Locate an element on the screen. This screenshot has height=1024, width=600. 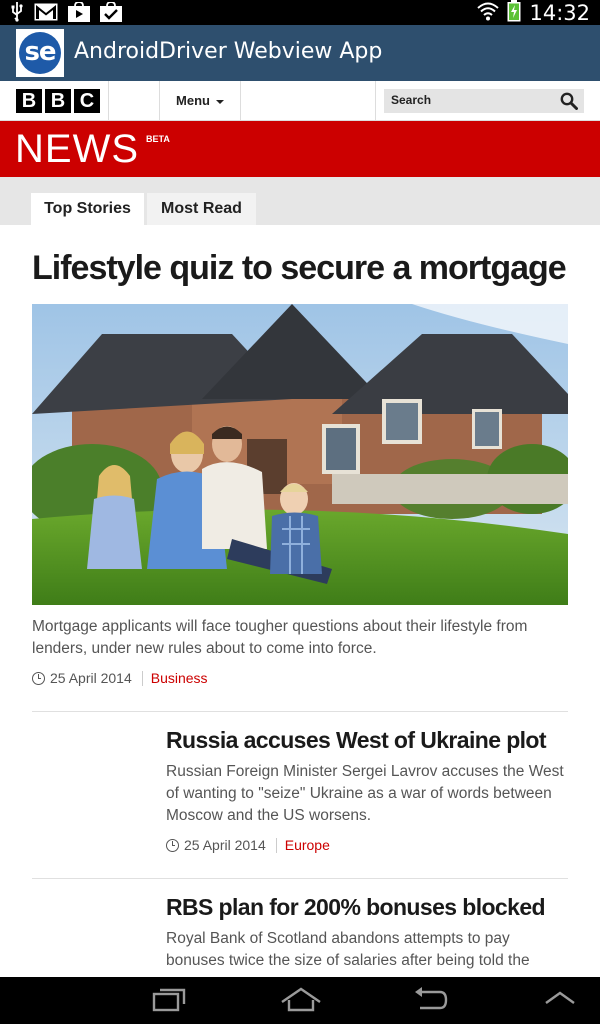
search-input: Search is located at coordinates (484, 101).